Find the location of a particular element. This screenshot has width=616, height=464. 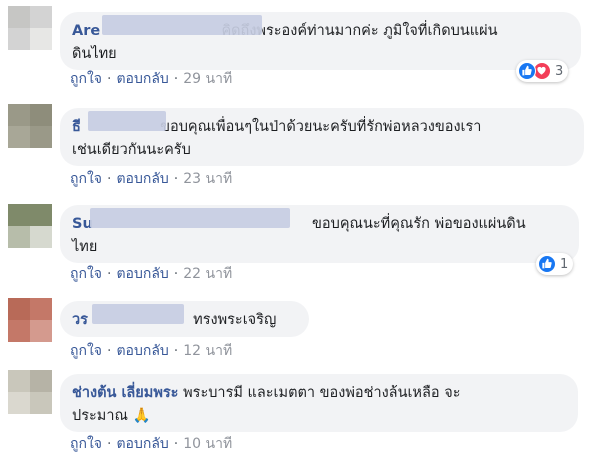

reaction-count: 3 is located at coordinates (559, 71).